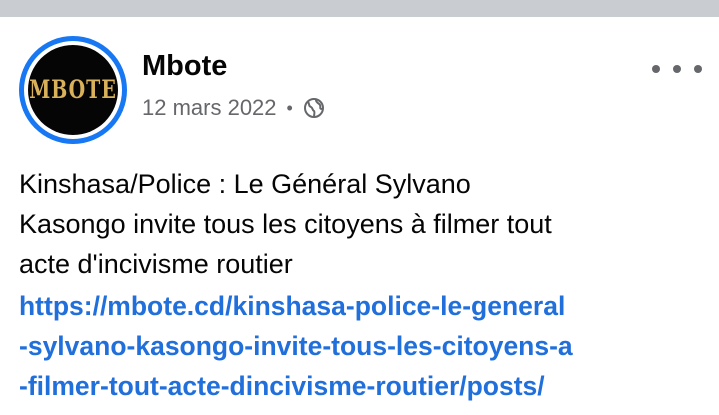 Image resolution: width=719 pixels, height=415 pixels. I want to click on post-date: 12 mars 2022, so click(209, 108).